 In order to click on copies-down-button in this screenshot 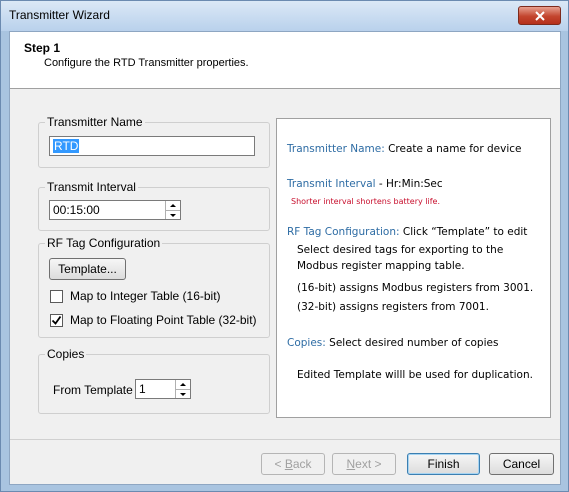, I will do `click(183, 393)`.